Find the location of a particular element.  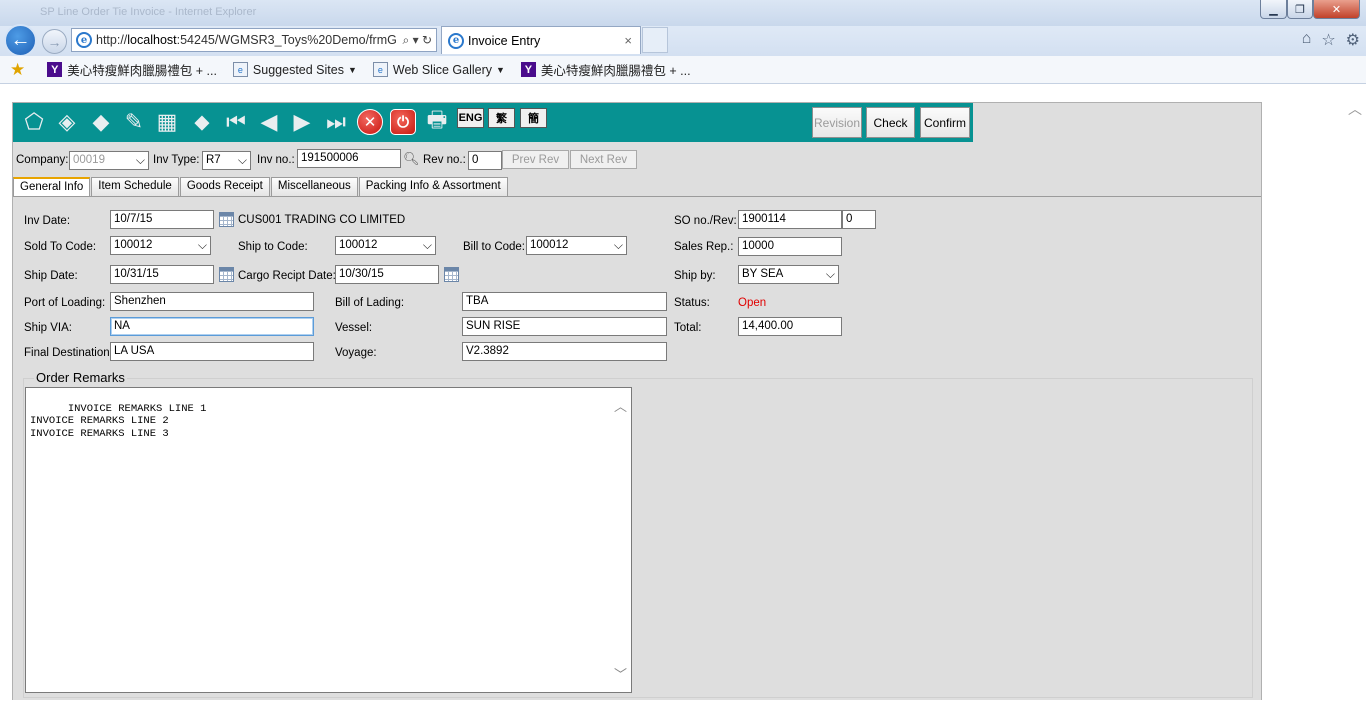

search-icon: 🔍︎ is located at coordinates (411, 159).